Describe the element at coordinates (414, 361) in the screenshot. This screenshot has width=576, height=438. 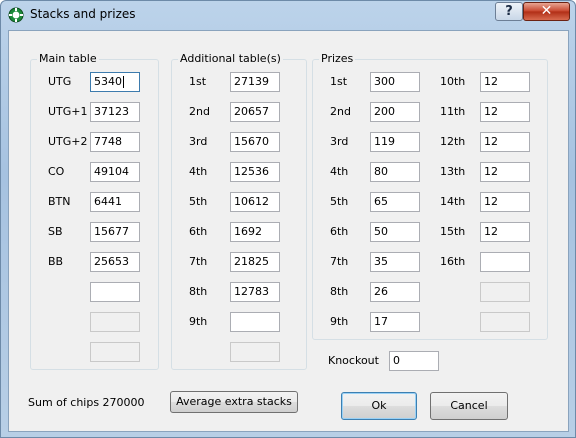
I see `knockout-input: 0` at that location.